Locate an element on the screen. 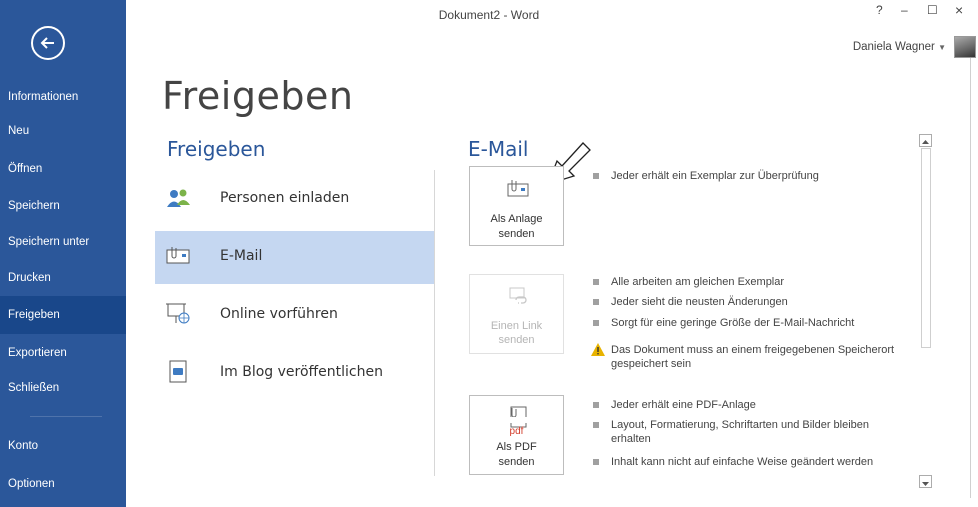  email-section-title: E-Mail is located at coordinates (498, 149).